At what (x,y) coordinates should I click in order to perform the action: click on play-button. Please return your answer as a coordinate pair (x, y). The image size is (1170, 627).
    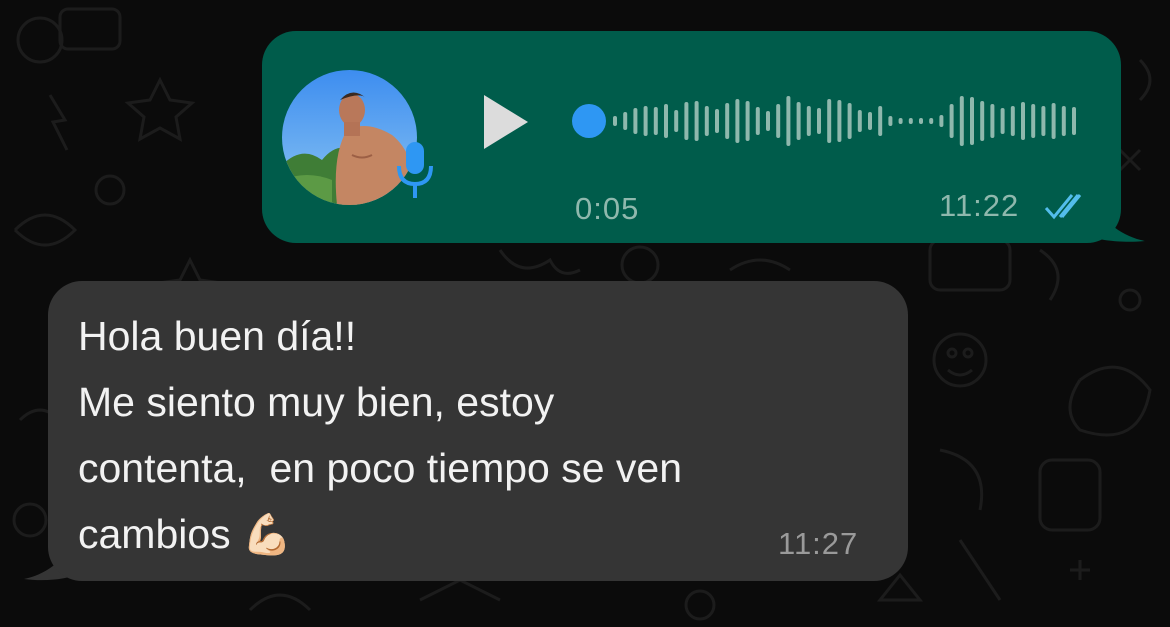
    Looking at the image, I should click on (504, 122).